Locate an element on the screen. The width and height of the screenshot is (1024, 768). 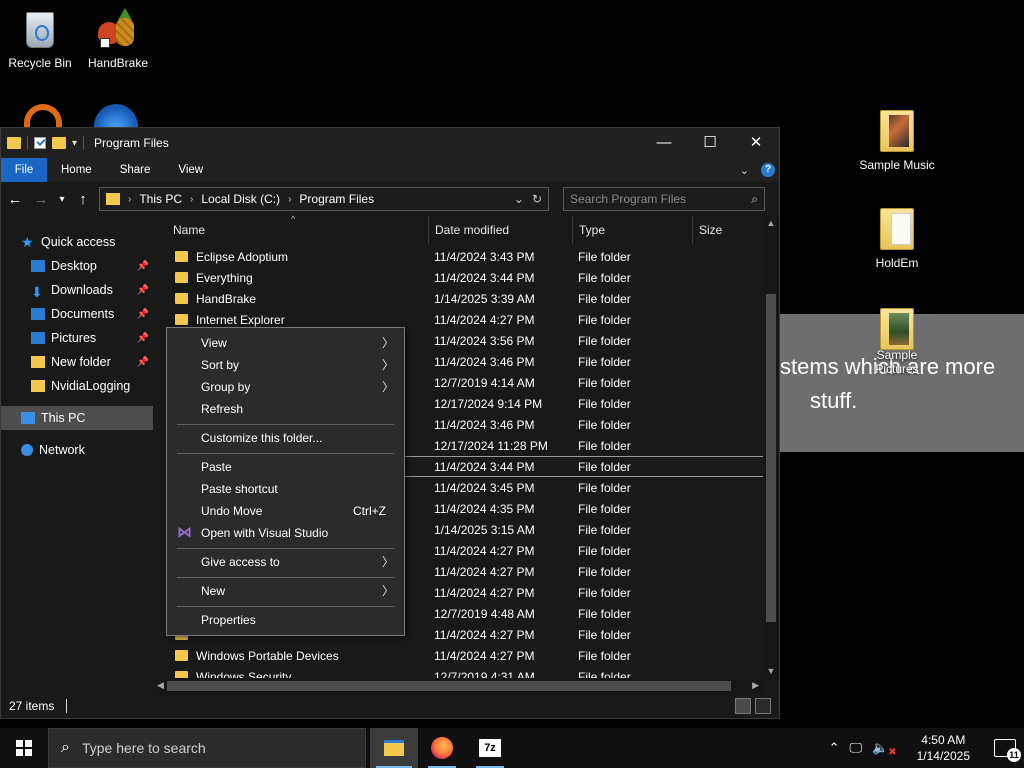
menu-item-open-visual-studio: ⋈ Open with Visual Studio is located at coordinates (285, 533).